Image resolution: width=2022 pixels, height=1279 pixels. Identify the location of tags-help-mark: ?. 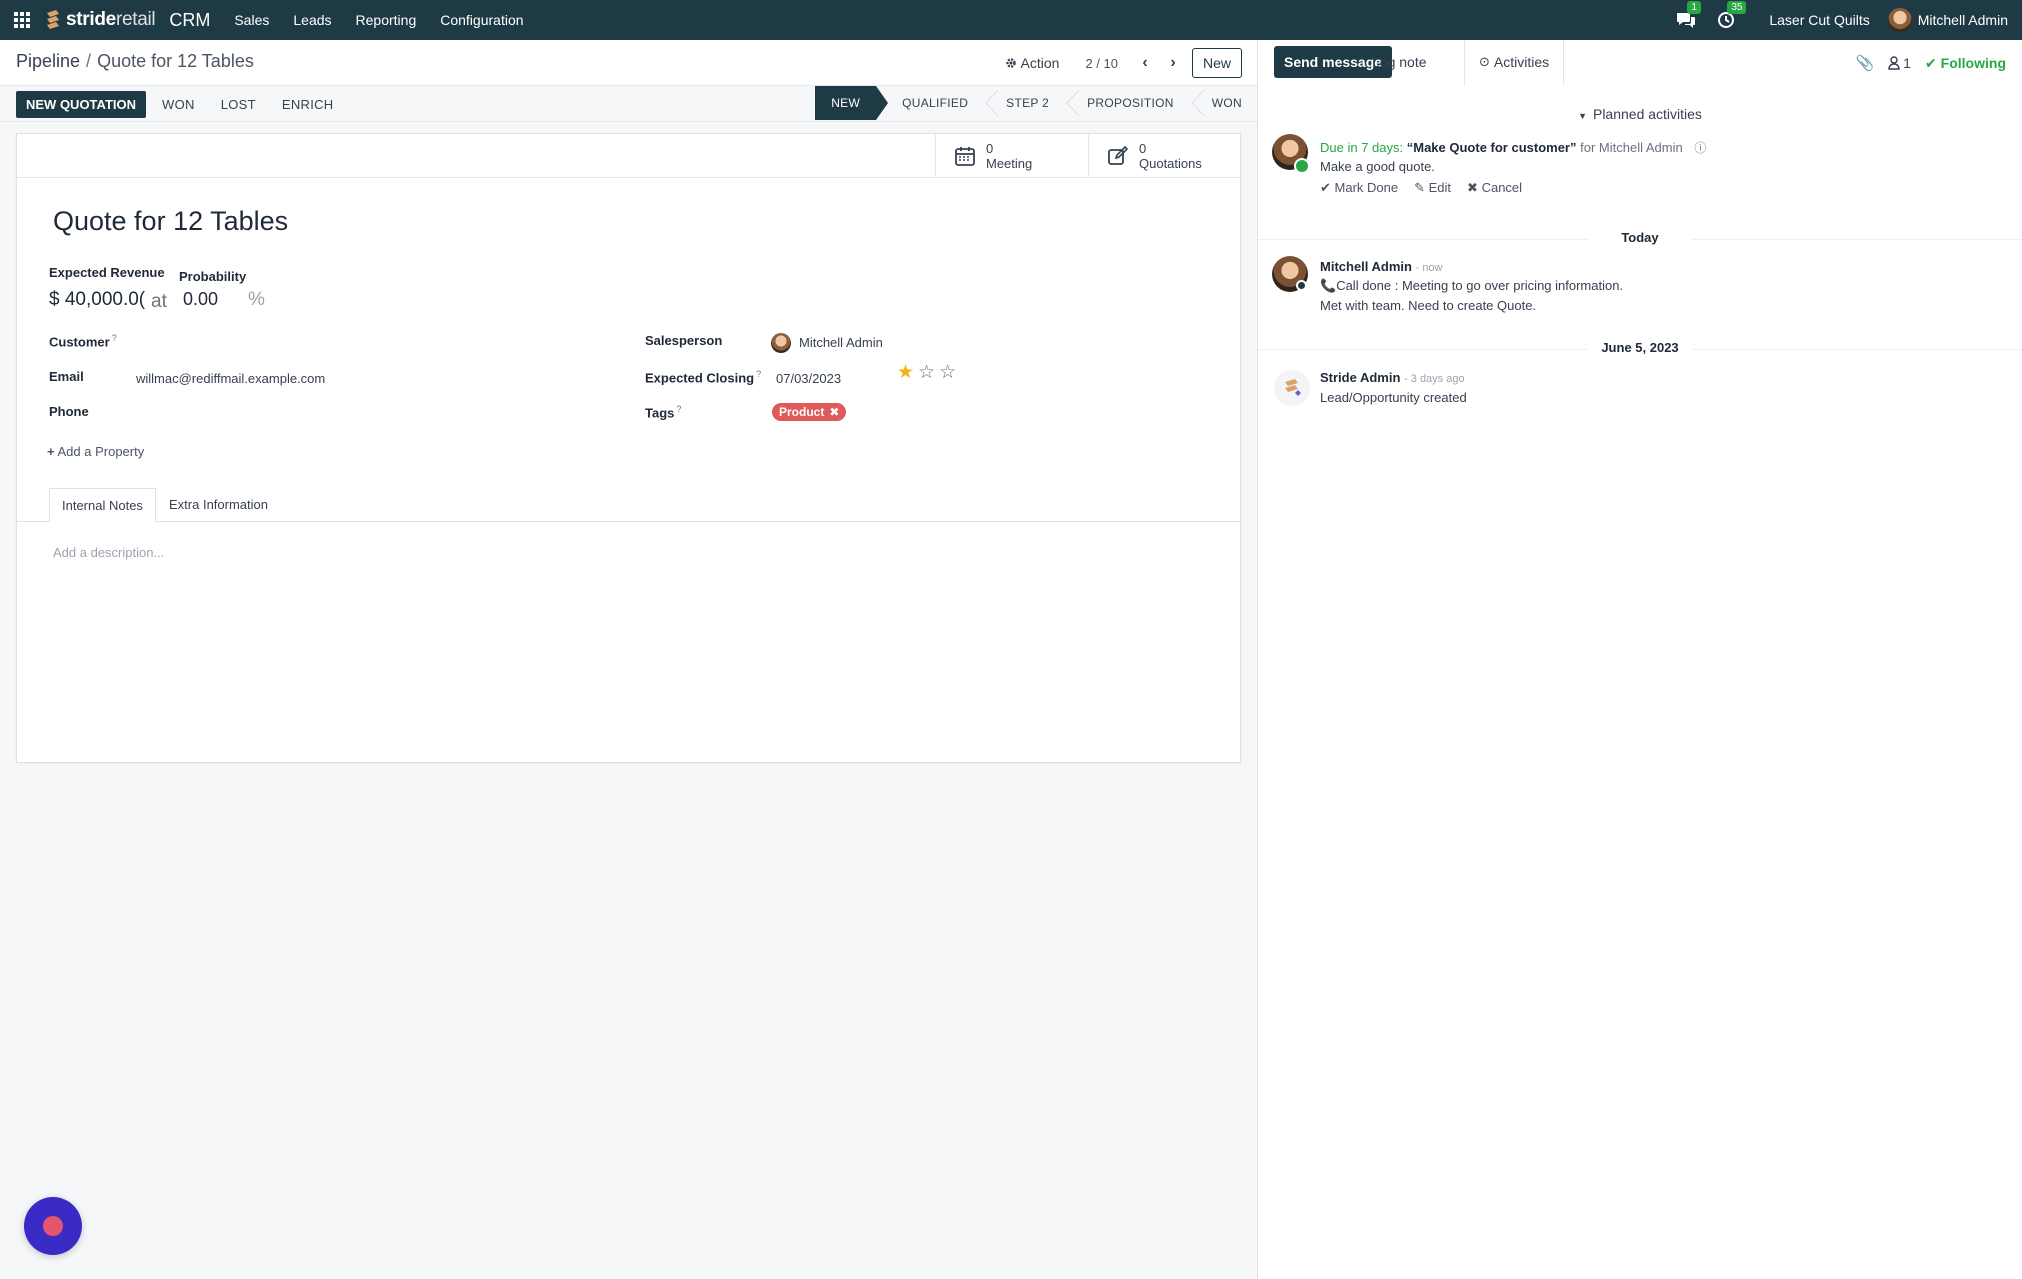
(678, 409).